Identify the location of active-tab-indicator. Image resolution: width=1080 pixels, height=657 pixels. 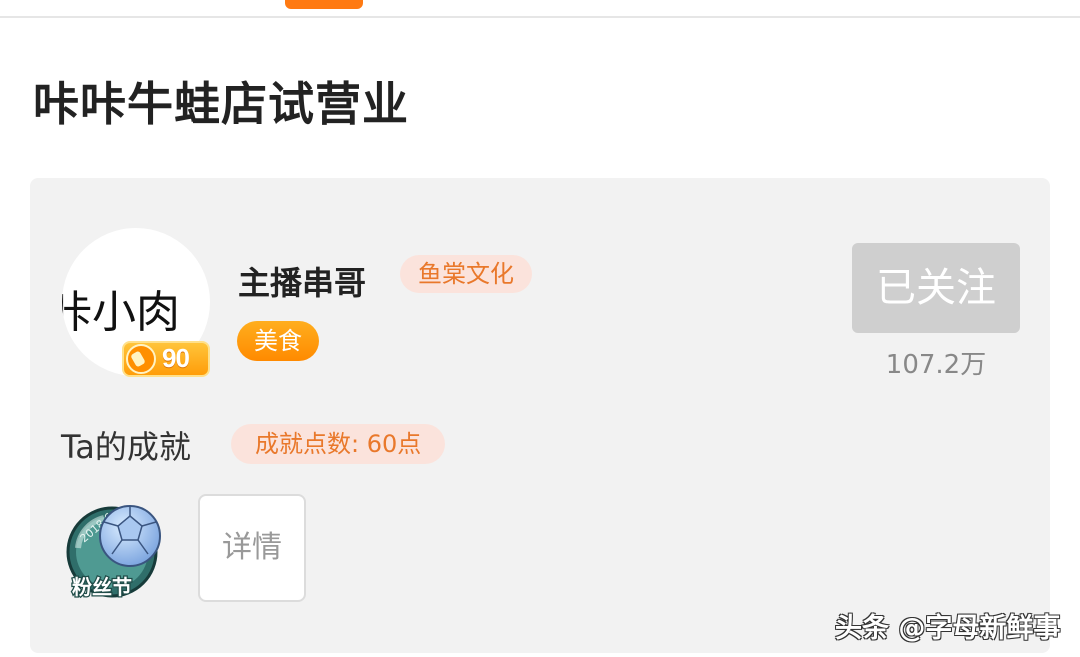
(324, 4).